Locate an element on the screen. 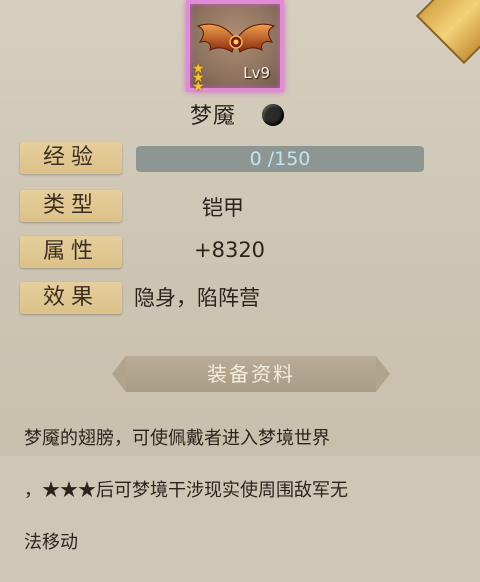 This screenshot has width=480, height=582. item-level: Lv9 is located at coordinates (256, 73).